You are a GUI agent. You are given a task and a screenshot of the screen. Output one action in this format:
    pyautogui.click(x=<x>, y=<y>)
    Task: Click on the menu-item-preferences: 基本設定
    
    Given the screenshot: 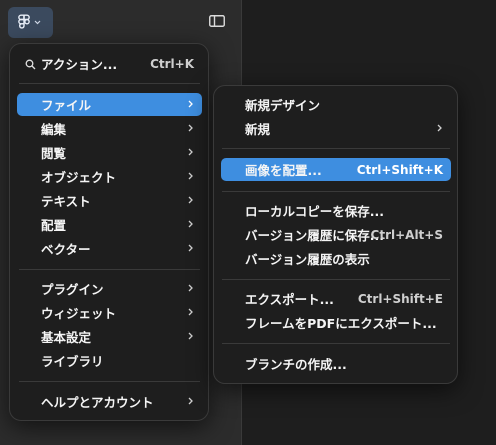 What is the action you would take?
    pyautogui.click(x=109, y=336)
    